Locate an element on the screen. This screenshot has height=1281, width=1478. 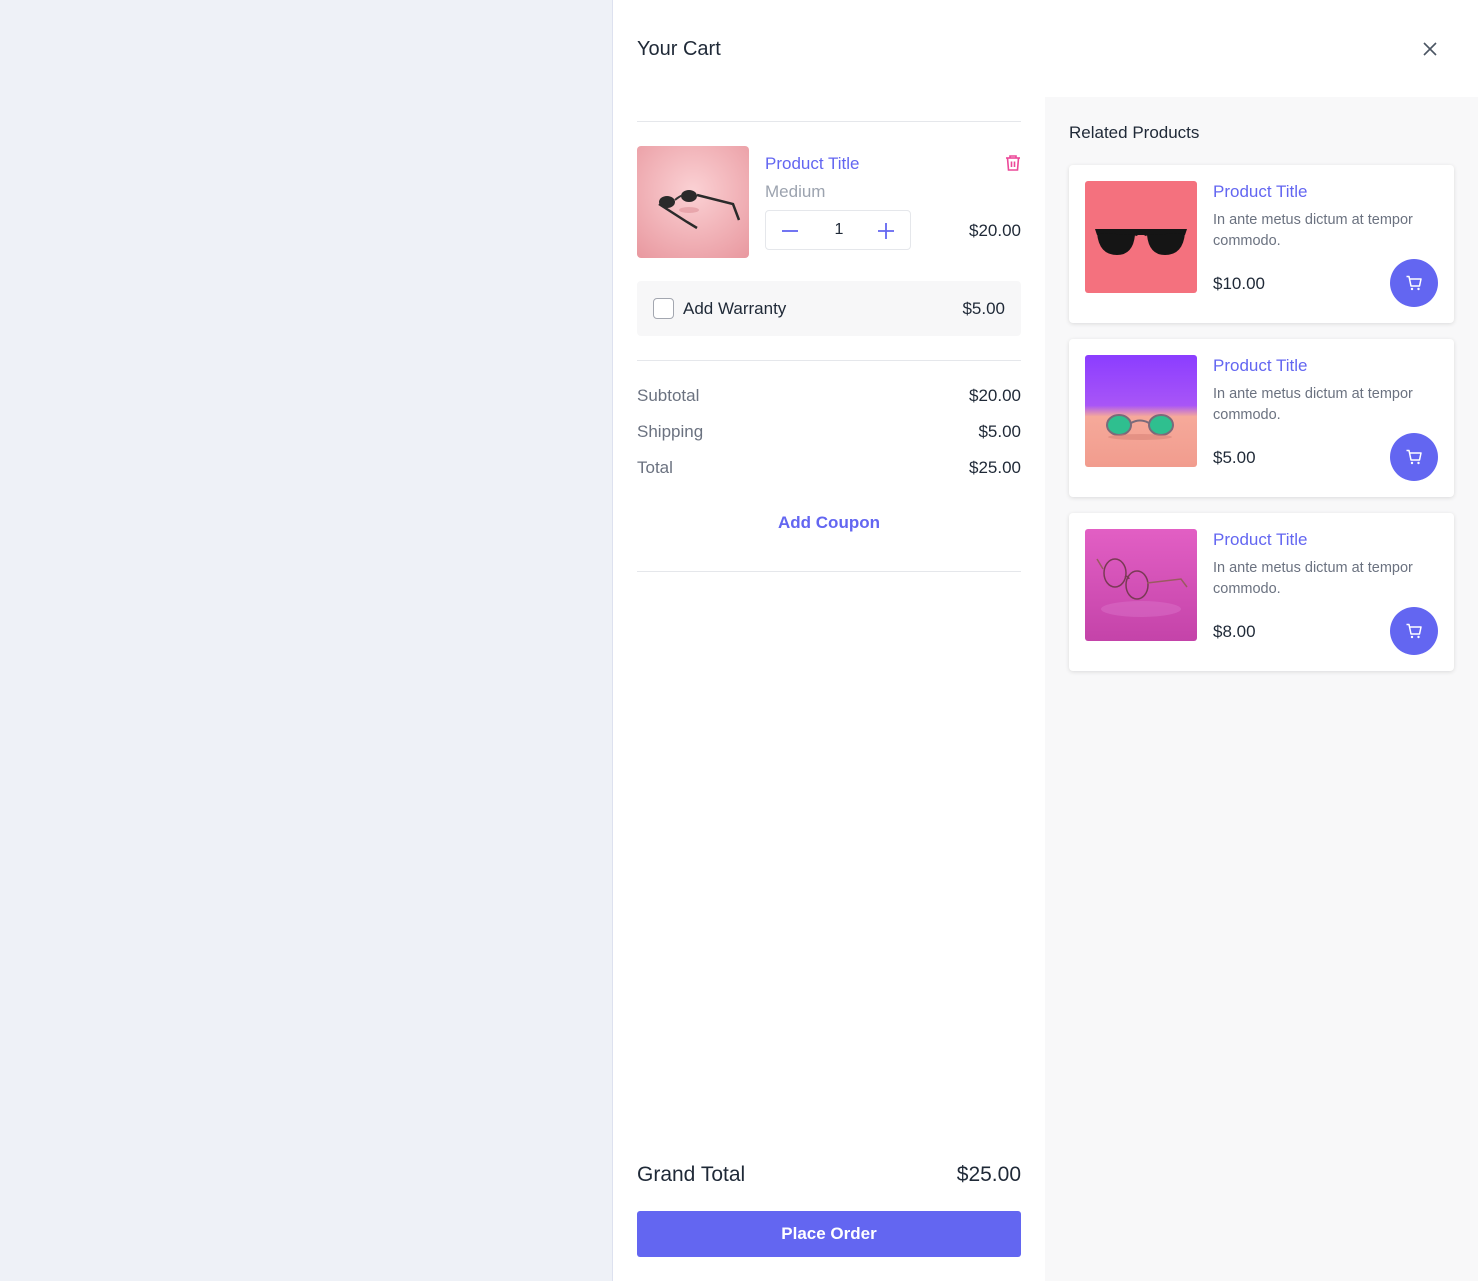
grand-total-row: Grand Total $25.00 is located at coordinates (829, 1176).